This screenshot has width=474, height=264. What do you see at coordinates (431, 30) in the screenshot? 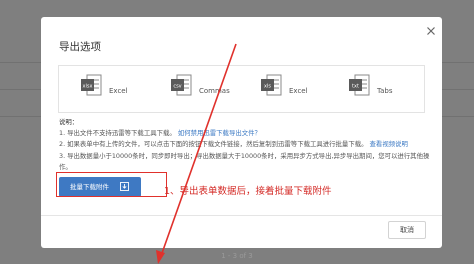
I see `close-icon` at bounding box center [431, 30].